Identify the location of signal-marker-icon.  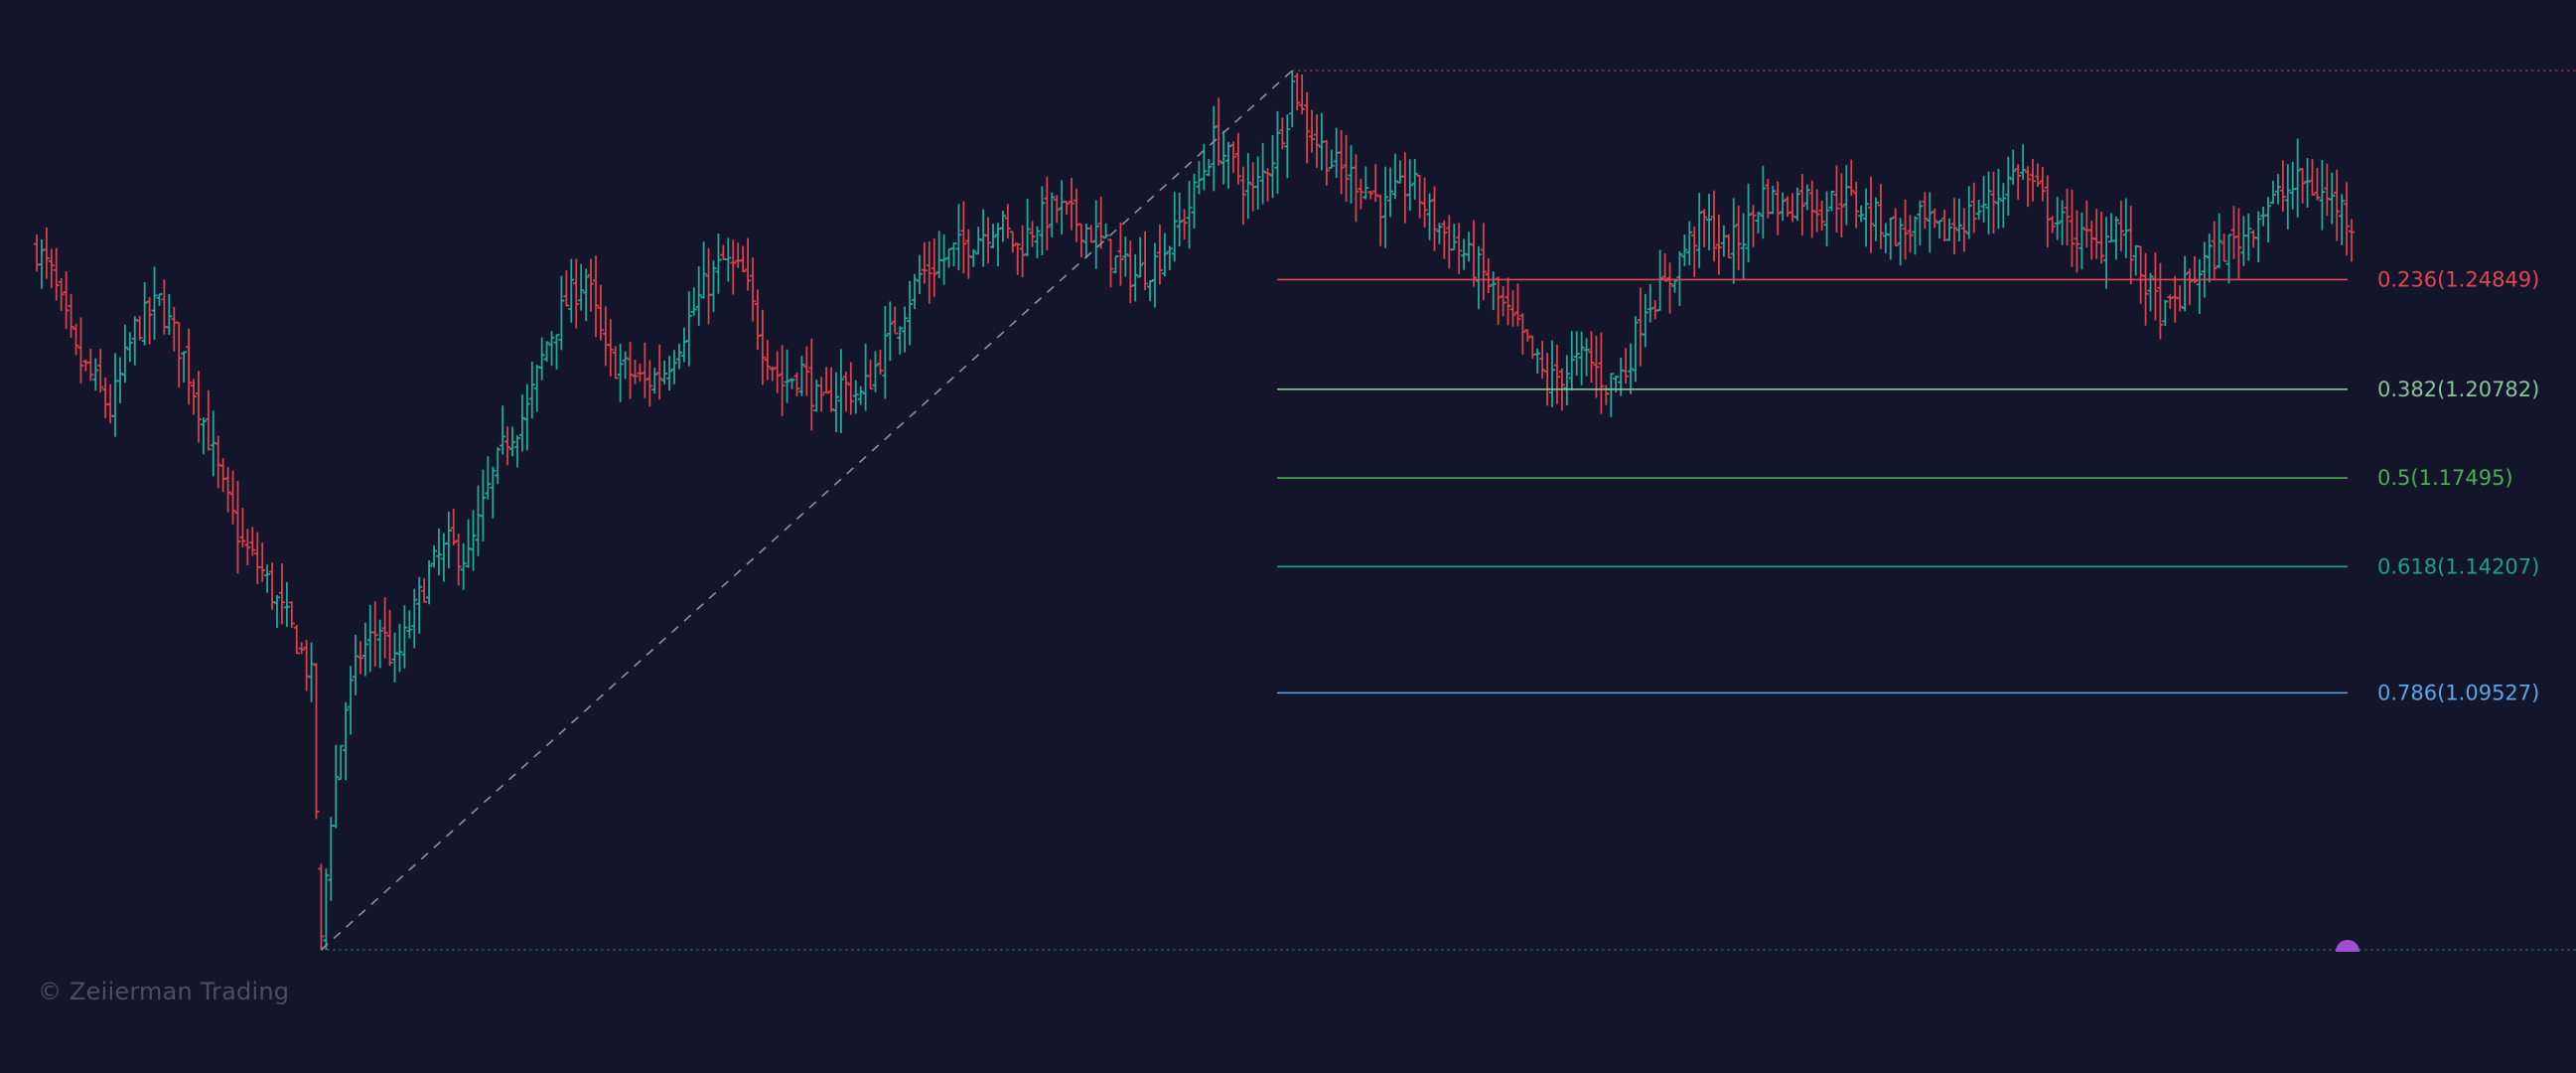
(2348, 946).